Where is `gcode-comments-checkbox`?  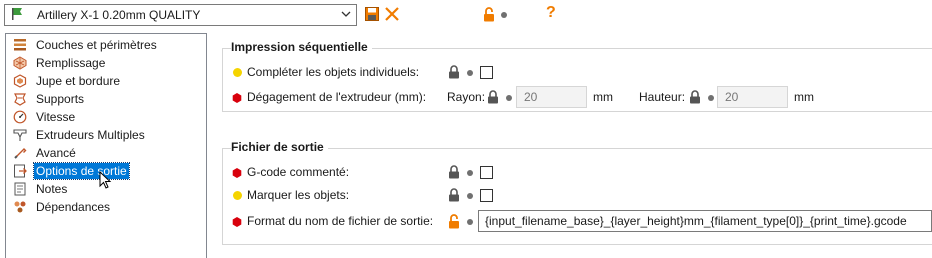
gcode-comments-checkbox is located at coordinates (486, 172).